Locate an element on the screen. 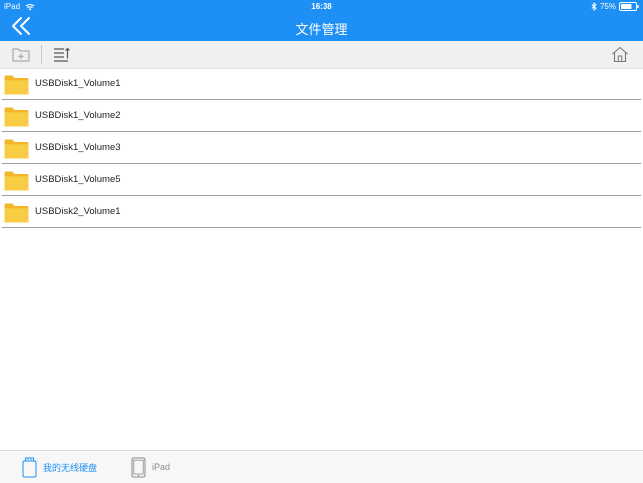 This screenshot has width=643, height=483. status-bar: iPad 16:38 75% is located at coordinates (321, 7).